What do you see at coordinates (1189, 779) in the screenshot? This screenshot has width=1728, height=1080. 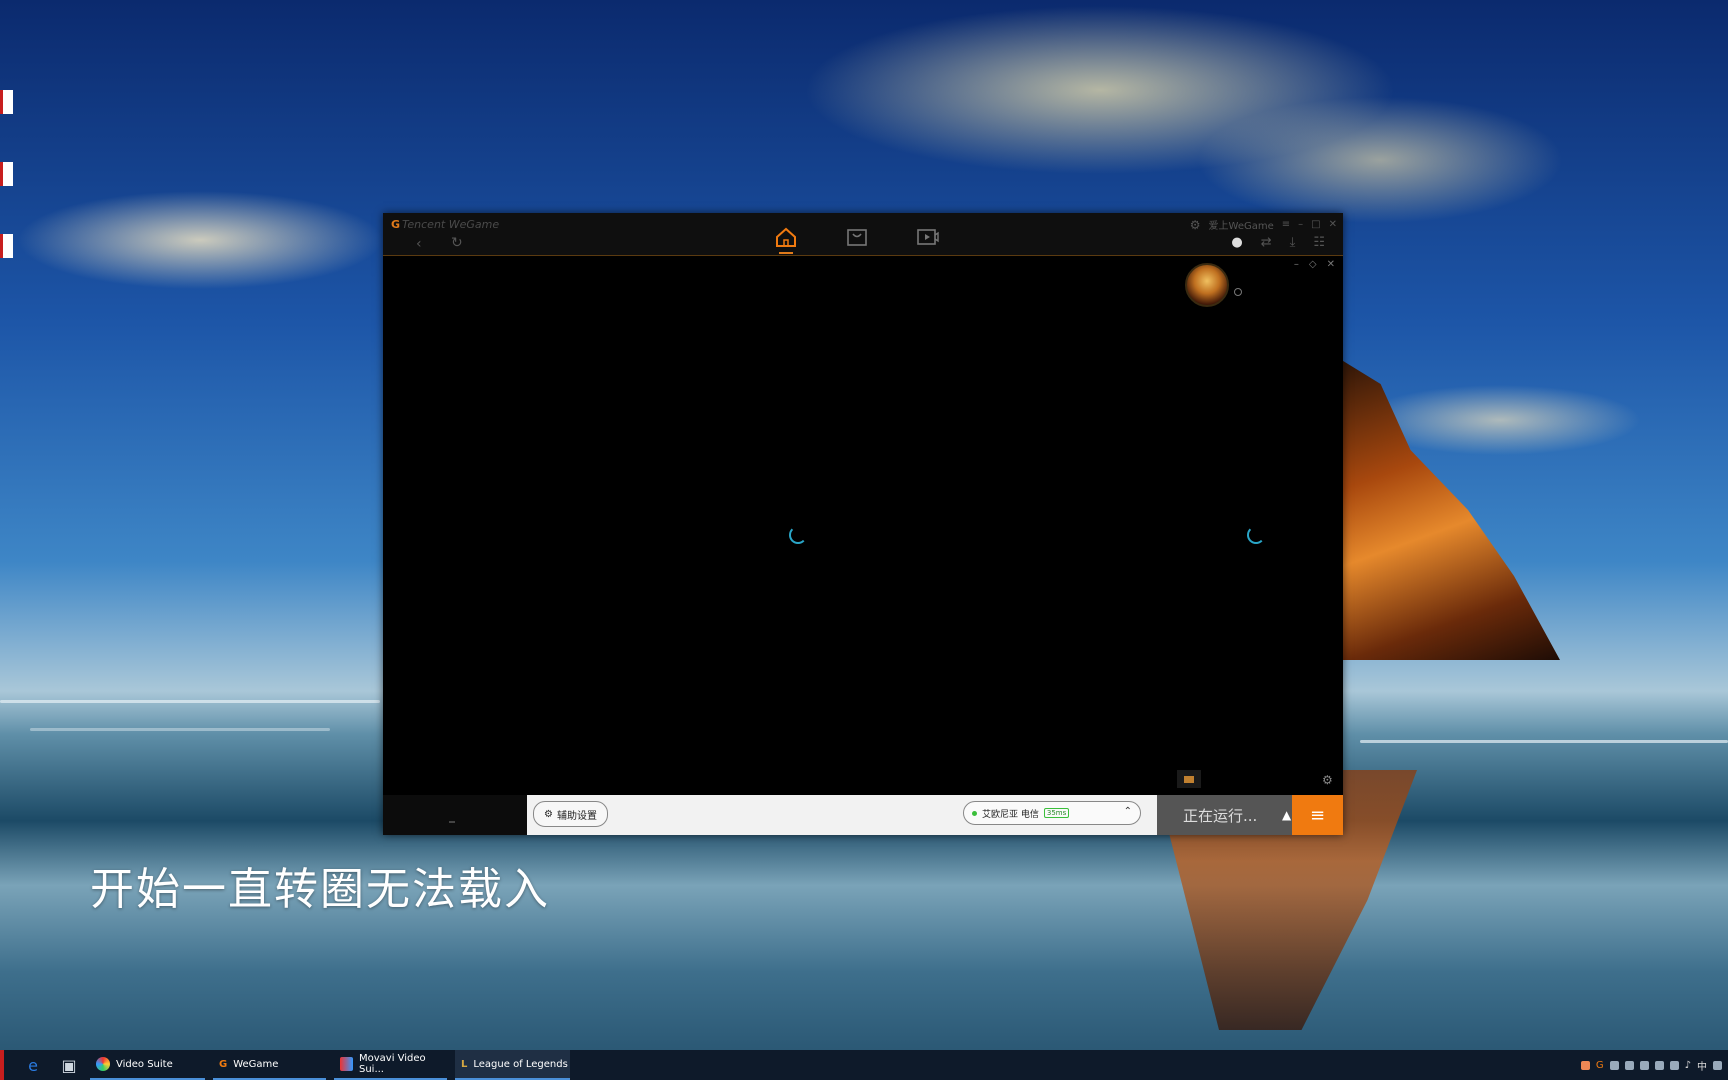 I see `chat-icon` at bounding box center [1189, 779].